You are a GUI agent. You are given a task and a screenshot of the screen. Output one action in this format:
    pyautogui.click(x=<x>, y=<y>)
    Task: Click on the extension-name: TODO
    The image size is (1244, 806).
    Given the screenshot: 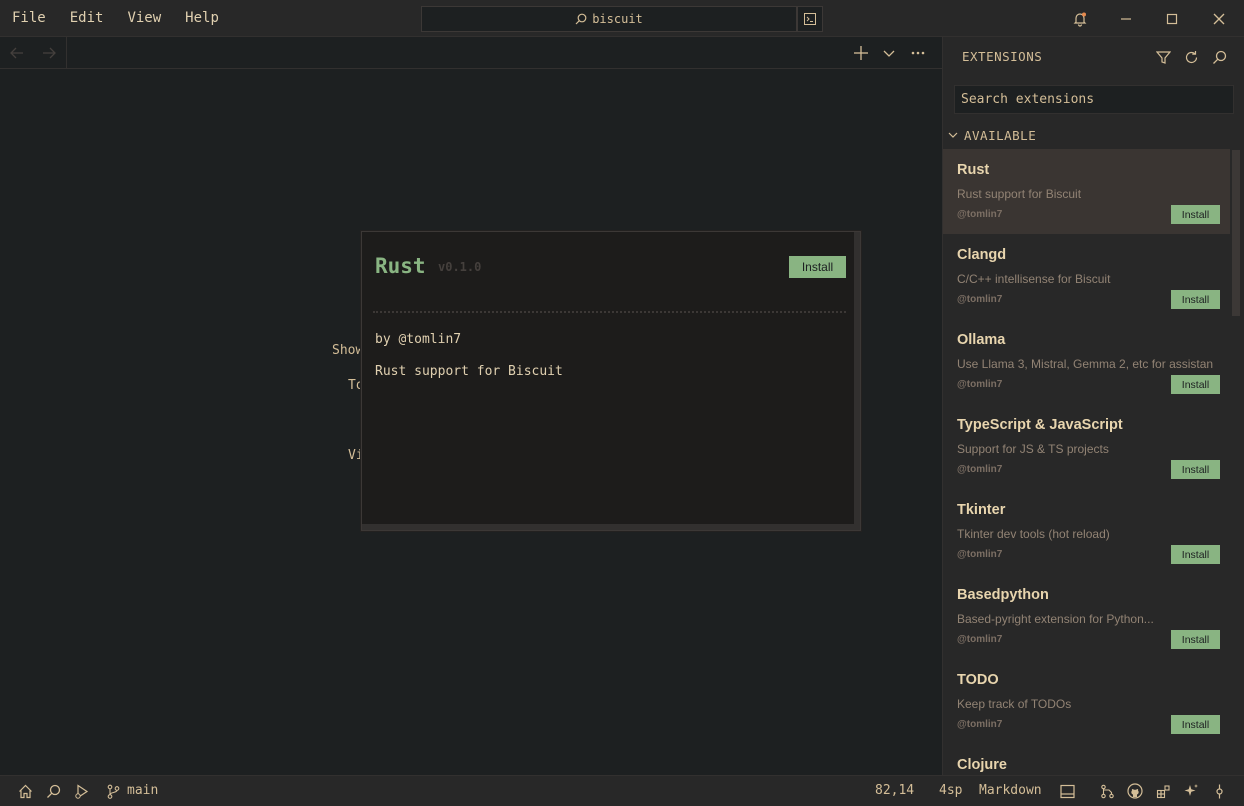 What is the action you would take?
    pyautogui.click(x=978, y=680)
    